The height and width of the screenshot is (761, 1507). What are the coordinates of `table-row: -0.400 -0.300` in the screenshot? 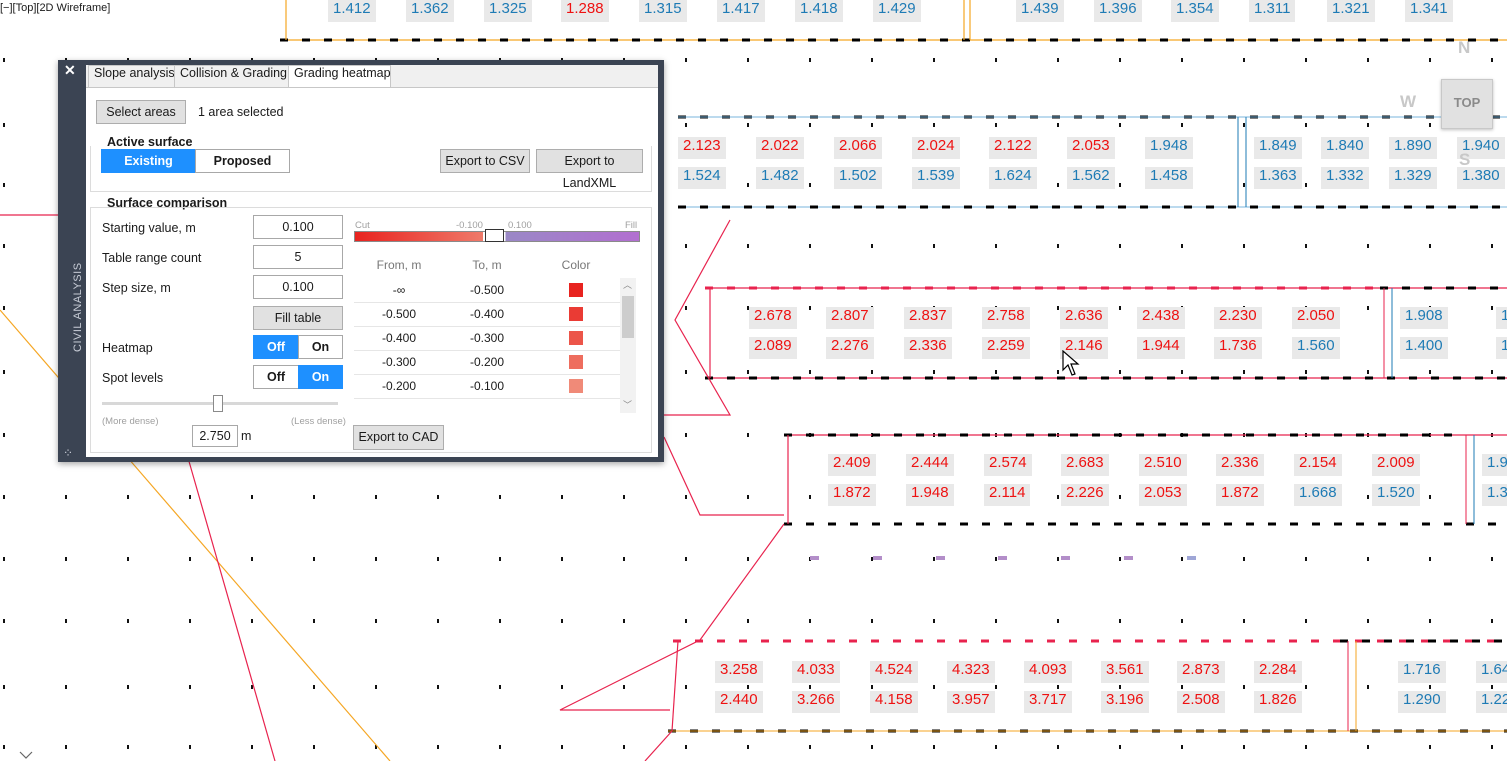 It's located at (487, 338).